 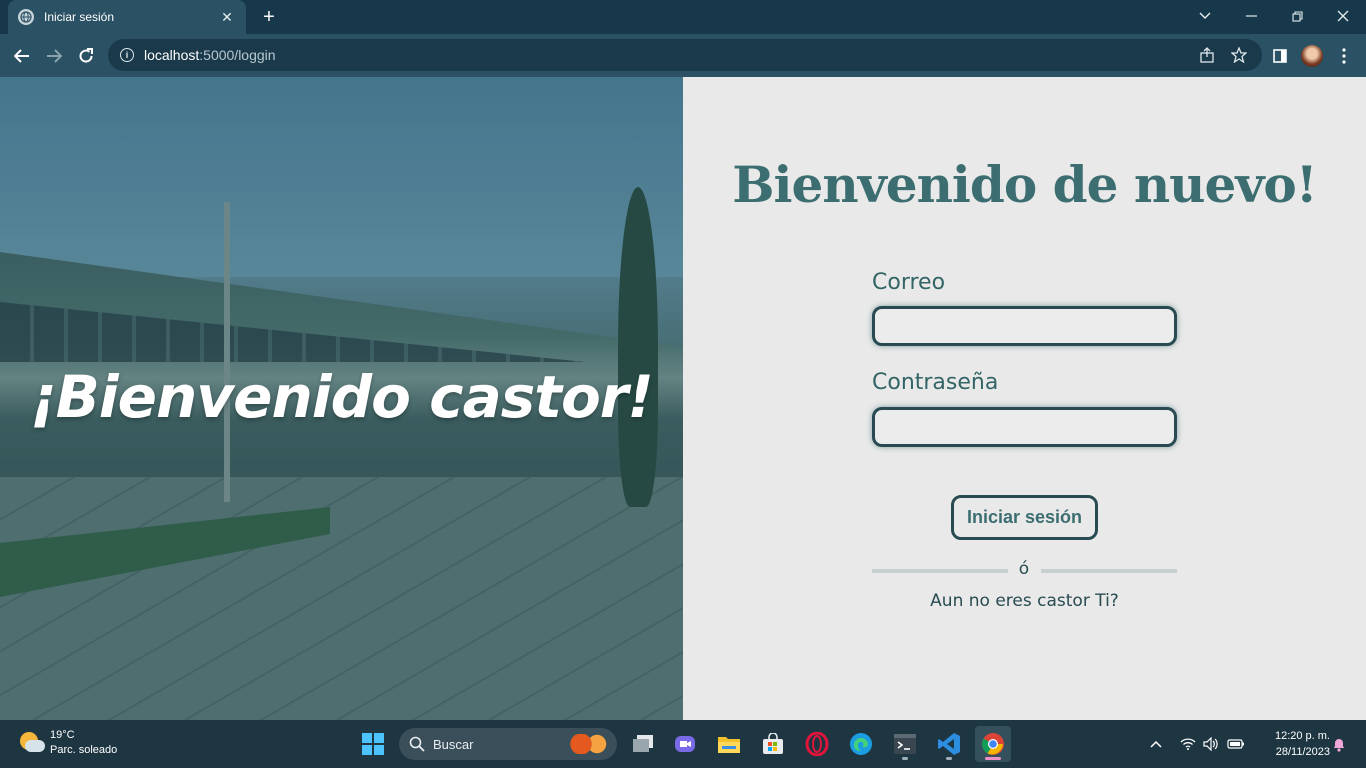 What do you see at coordinates (1280, 56) in the screenshot?
I see `side-panel-icon` at bounding box center [1280, 56].